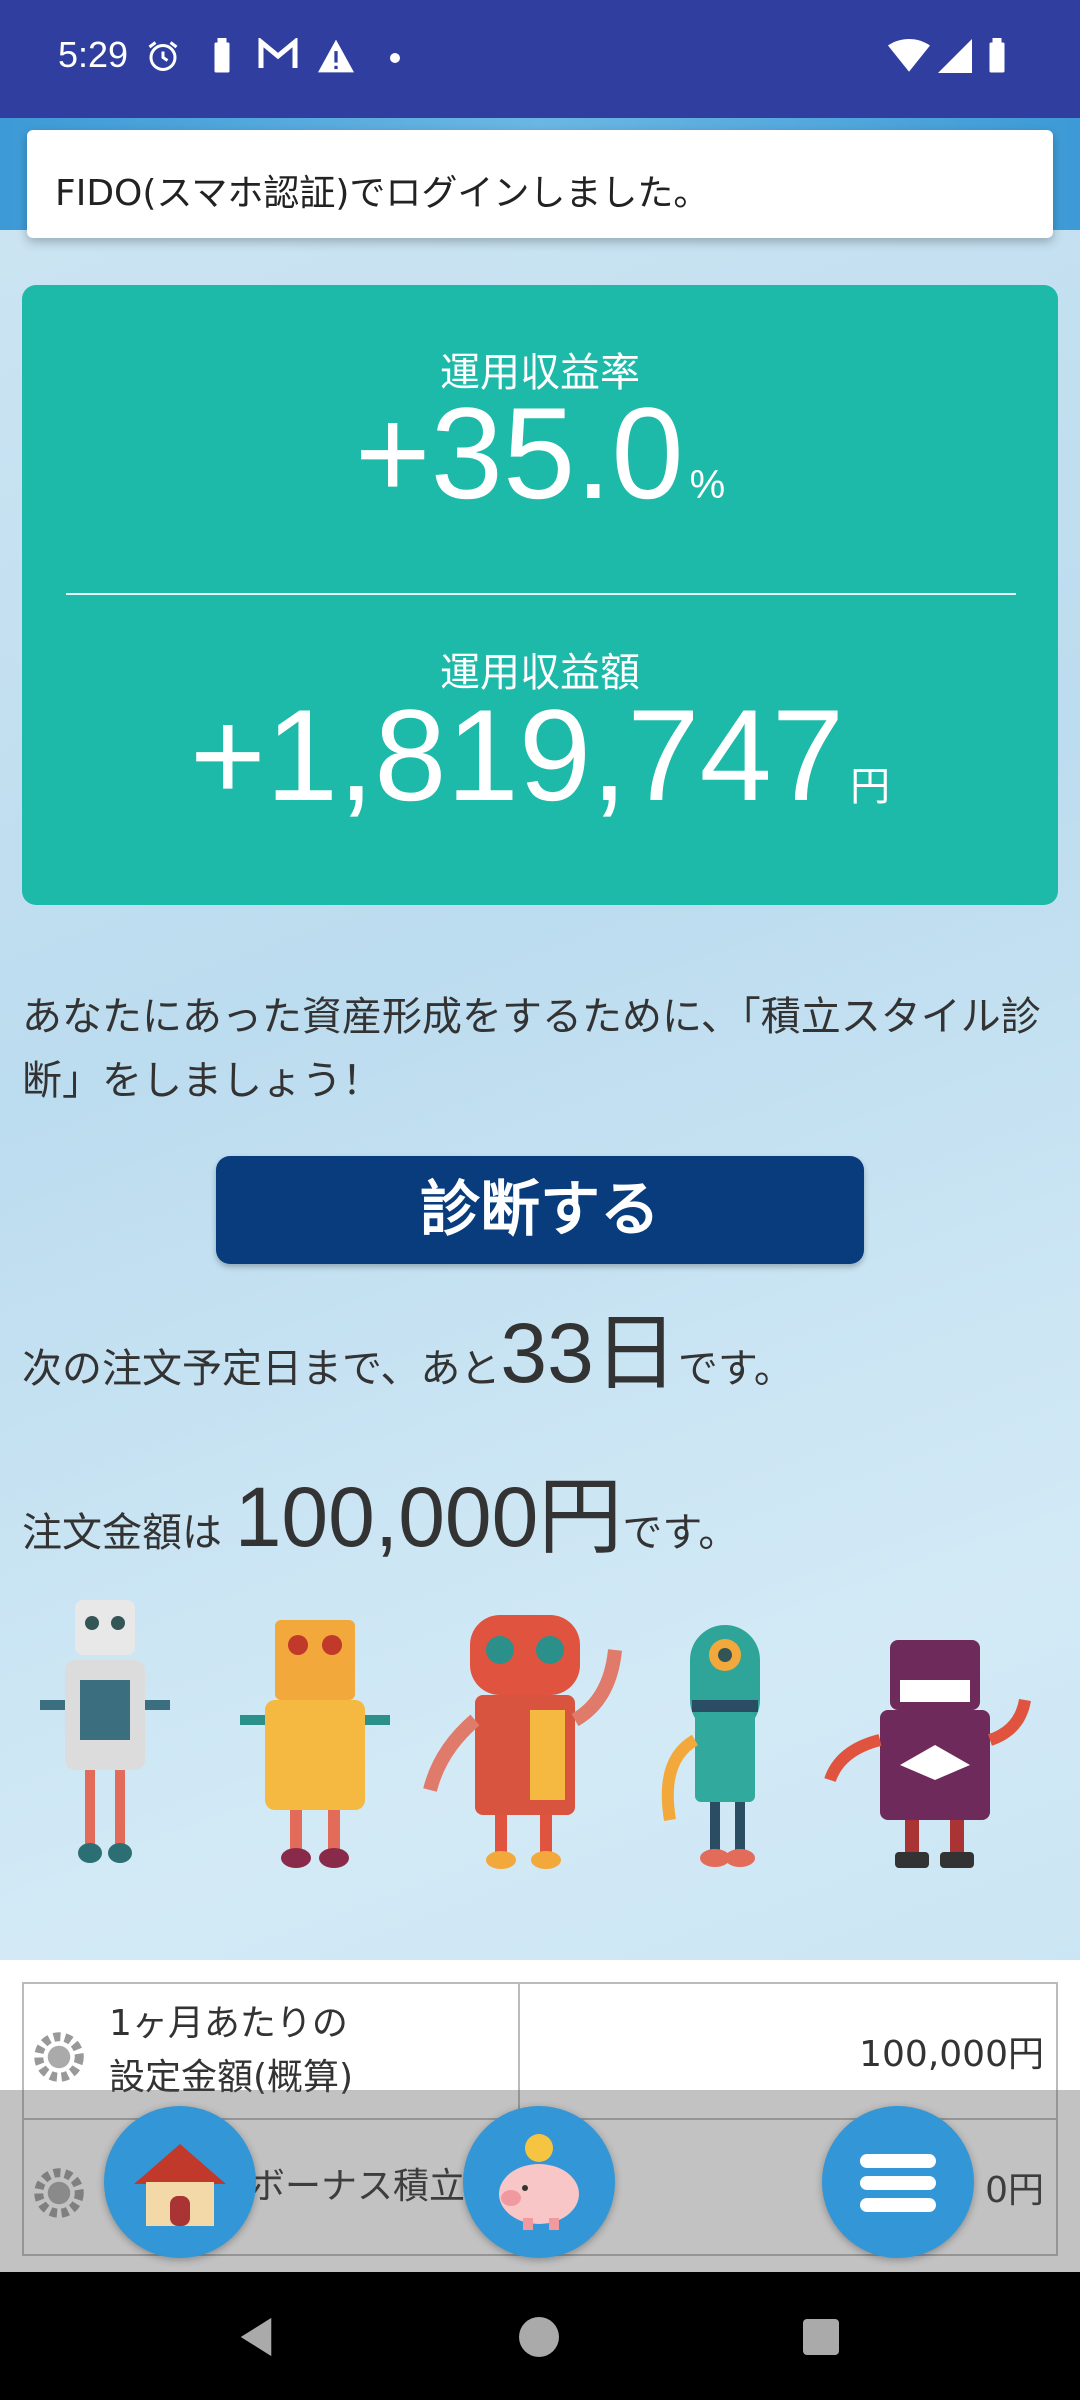  Describe the element at coordinates (540, 1210) in the screenshot. I see `diagnose-button: 診断する` at that location.